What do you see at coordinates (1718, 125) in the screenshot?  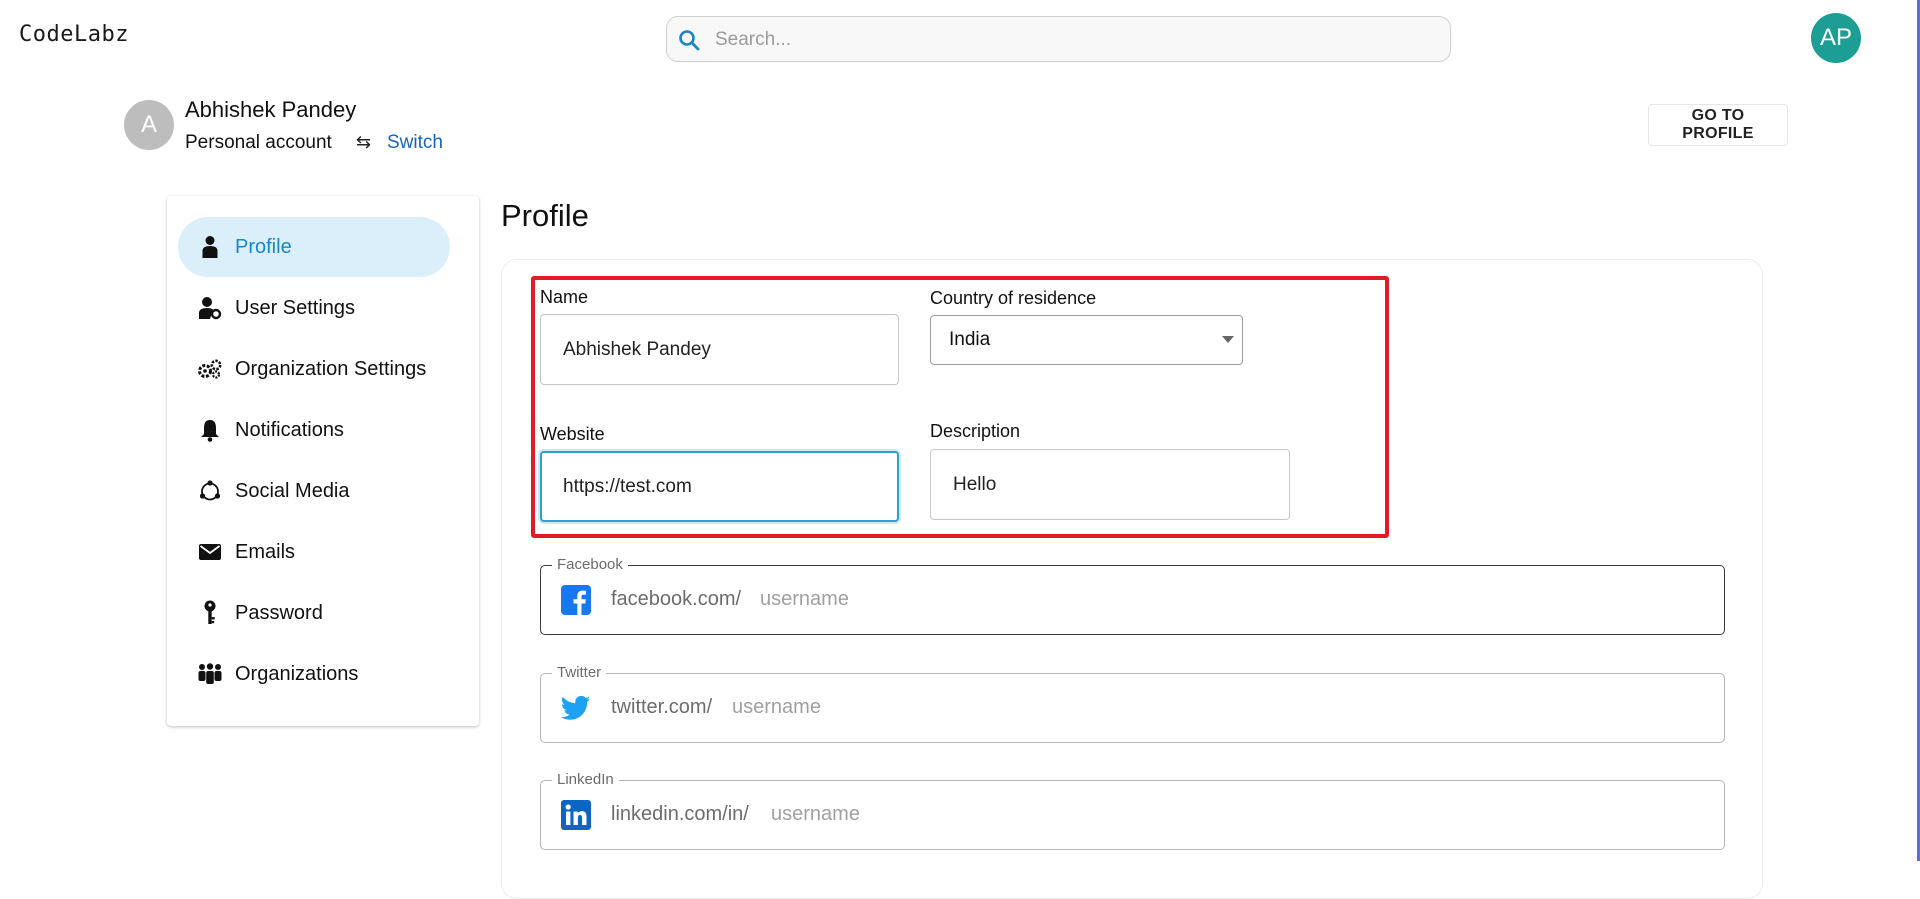 I see `go-to-profile-button: GO TO PROFILE` at bounding box center [1718, 125].